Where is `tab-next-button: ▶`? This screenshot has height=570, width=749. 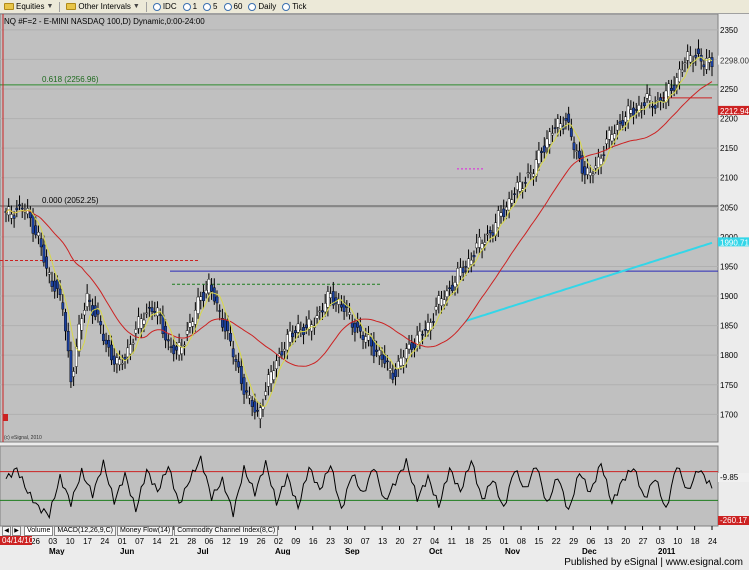 tab-next-button: ▶ is located at coordinates (16, 531).